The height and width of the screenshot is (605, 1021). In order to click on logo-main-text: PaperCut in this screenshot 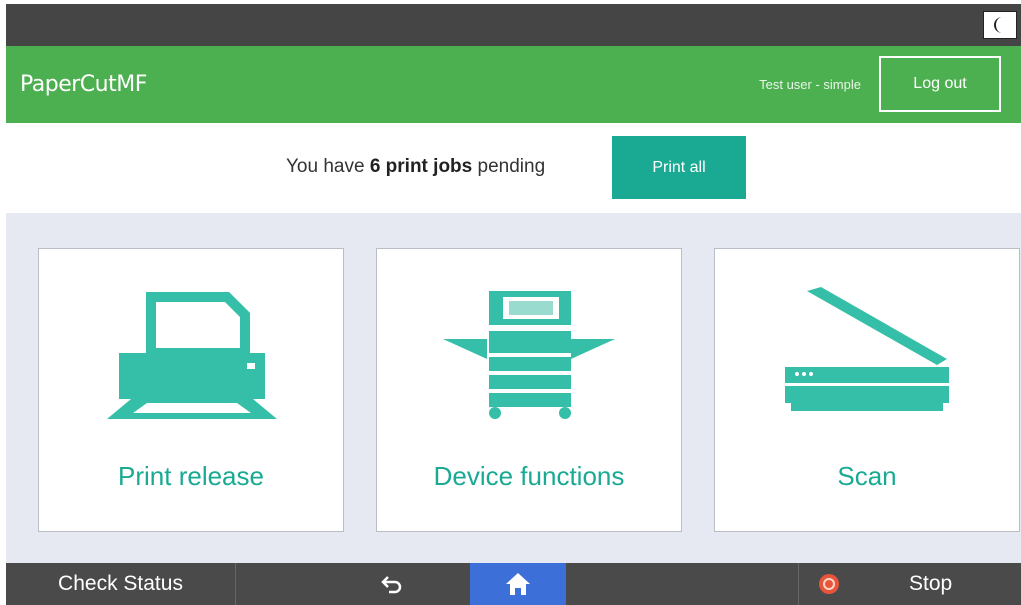, I will do `click(68, 84)`.